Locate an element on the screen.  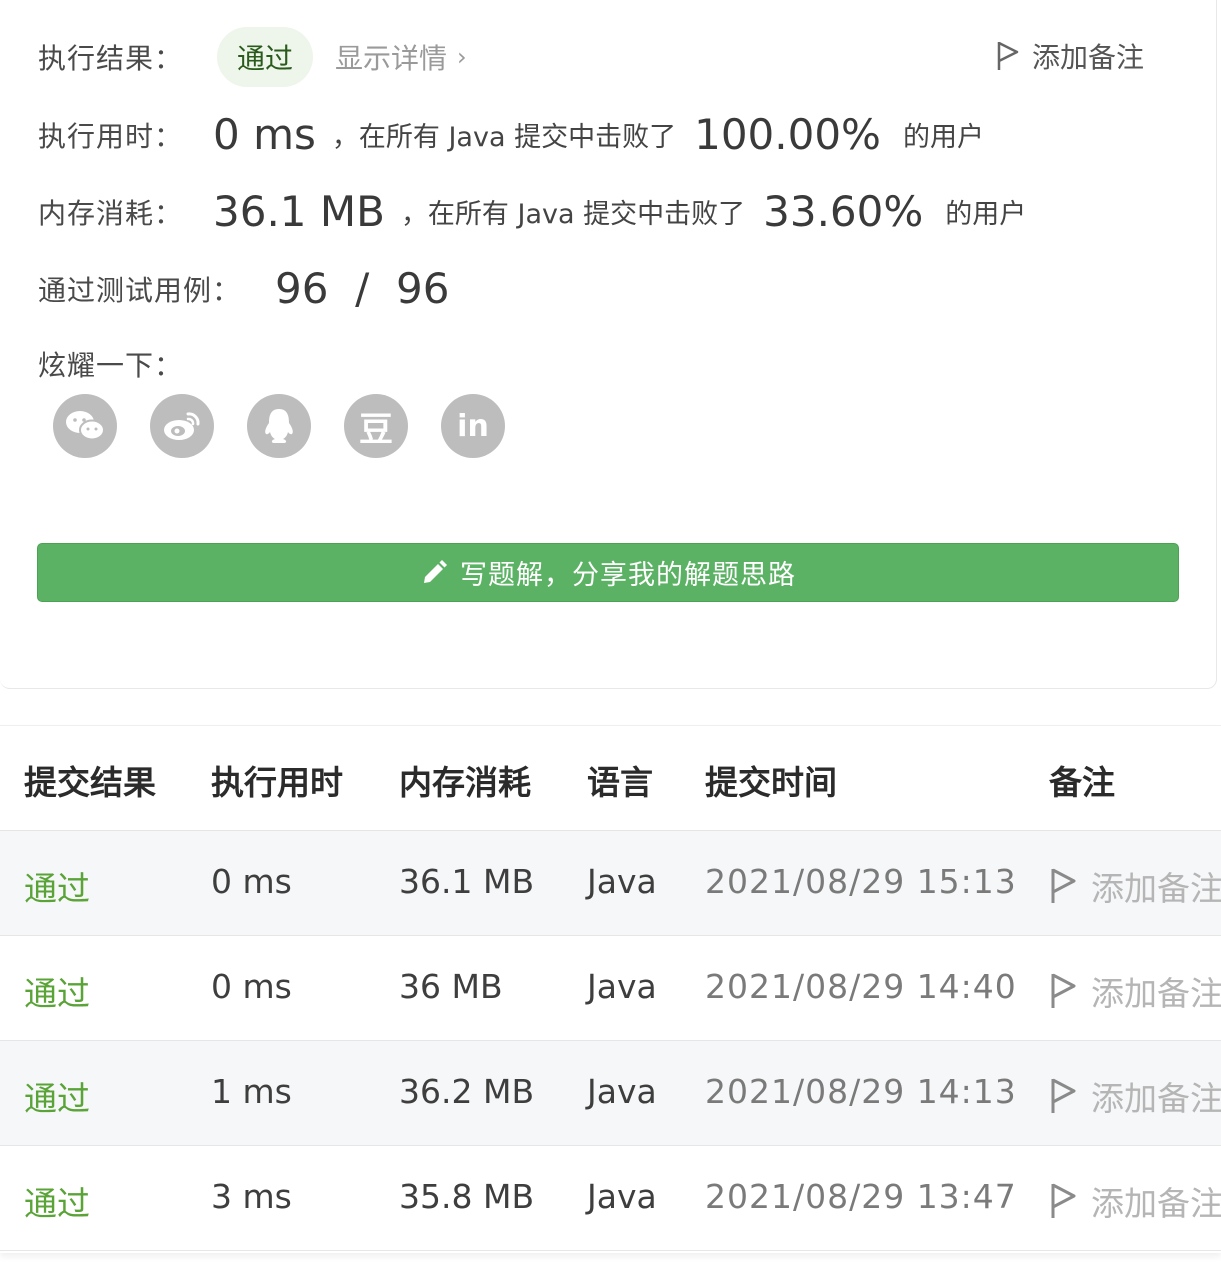
write-solution-button: 写题解，分享我的解题思路 is located at coordinates (608, 572).